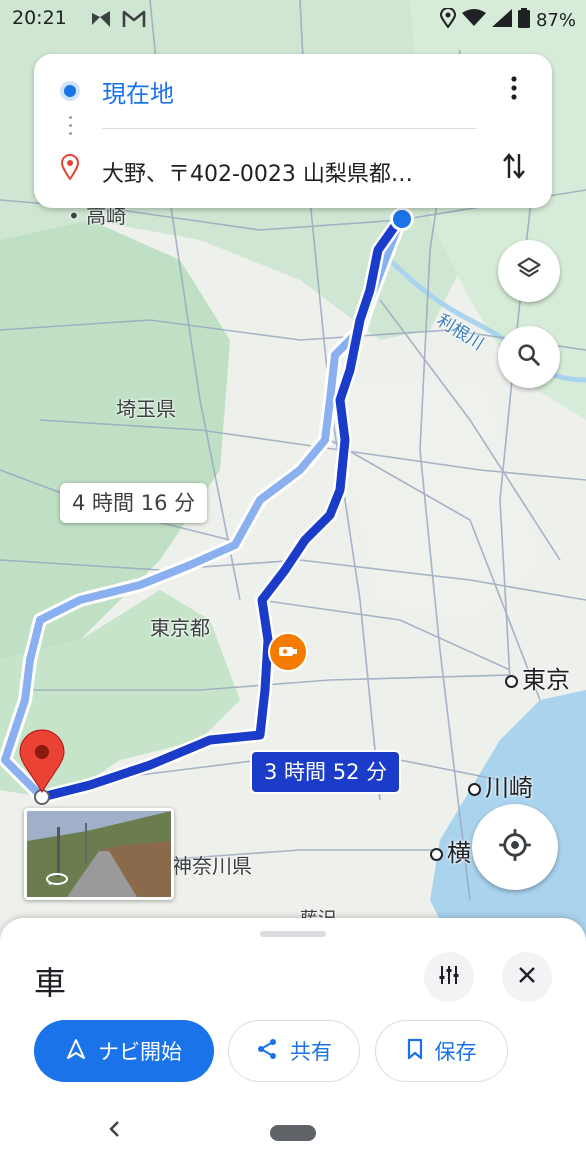 This screenshot has height=1172, width=586. I want to click on chevron-left-icon, so click(114, 1131).